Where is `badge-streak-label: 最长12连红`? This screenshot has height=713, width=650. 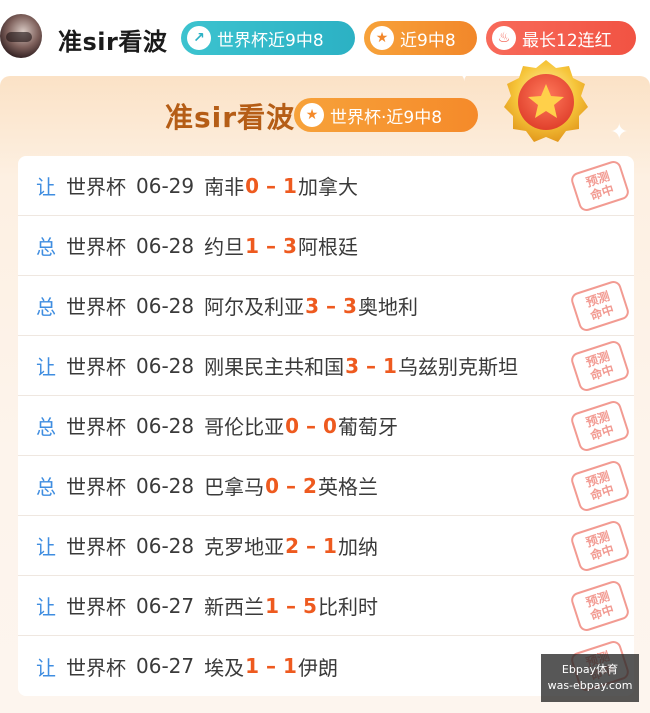 badge-streak-label: 最长12连红 is located at coordinates (567, 40).